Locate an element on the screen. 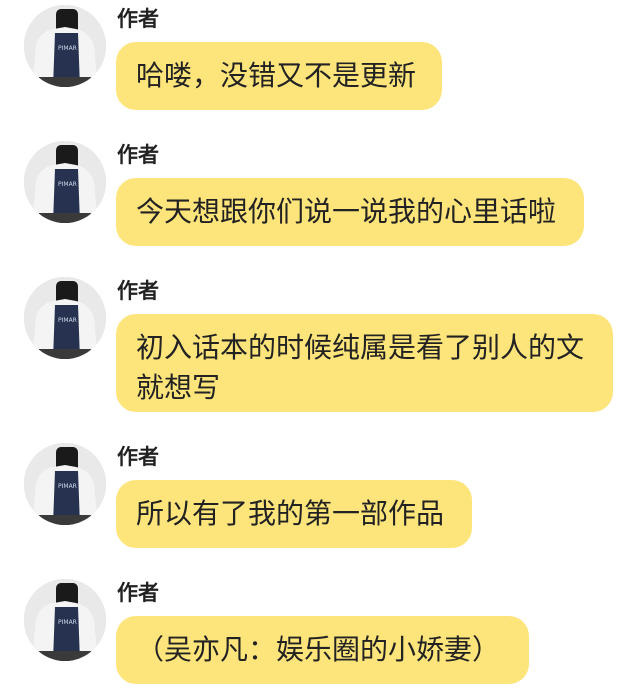  message-bubble: 哈喽，没错又不是更新 is located at coordinates (279, 76).